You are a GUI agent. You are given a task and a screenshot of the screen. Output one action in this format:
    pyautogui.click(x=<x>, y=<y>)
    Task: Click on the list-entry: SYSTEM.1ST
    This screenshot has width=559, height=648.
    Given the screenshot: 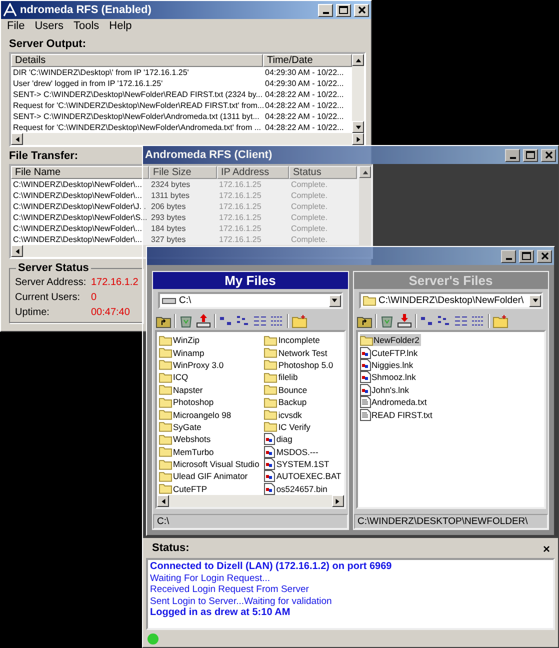 What is the action you would take?
    pyautogui.click(x=298, y=464)
    